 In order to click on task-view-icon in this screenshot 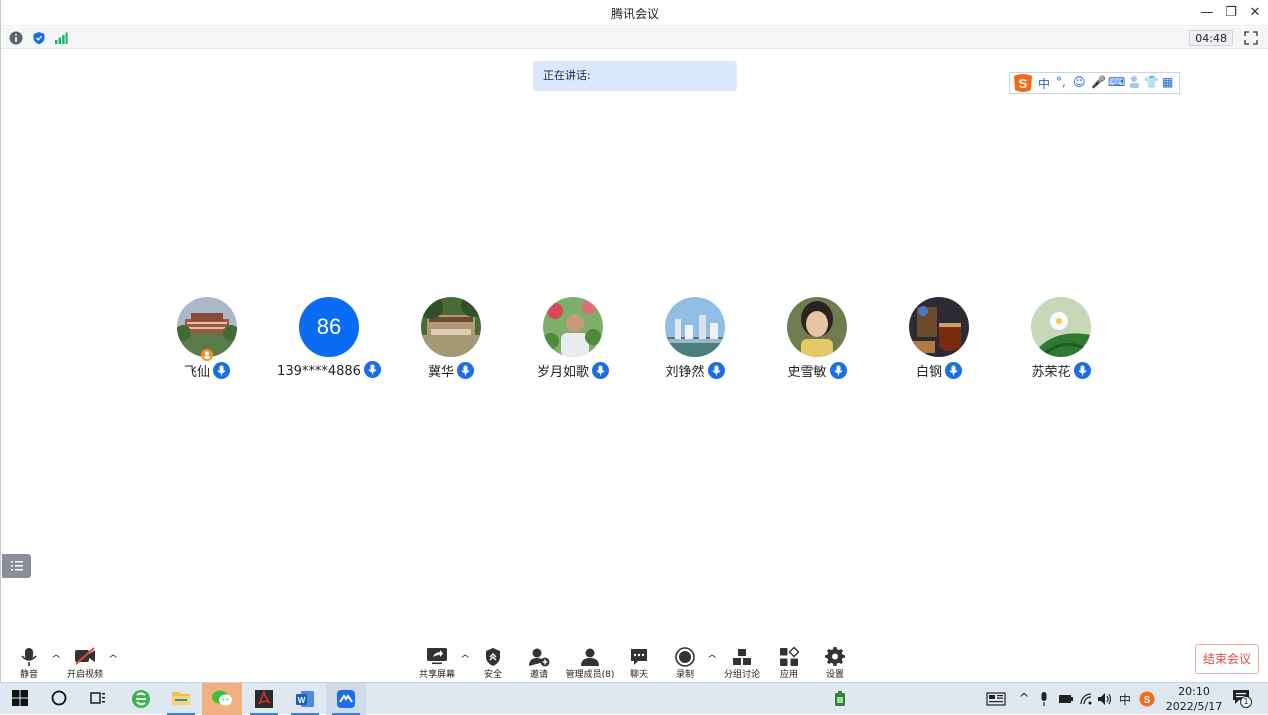, I will do `click(97, 698)`.